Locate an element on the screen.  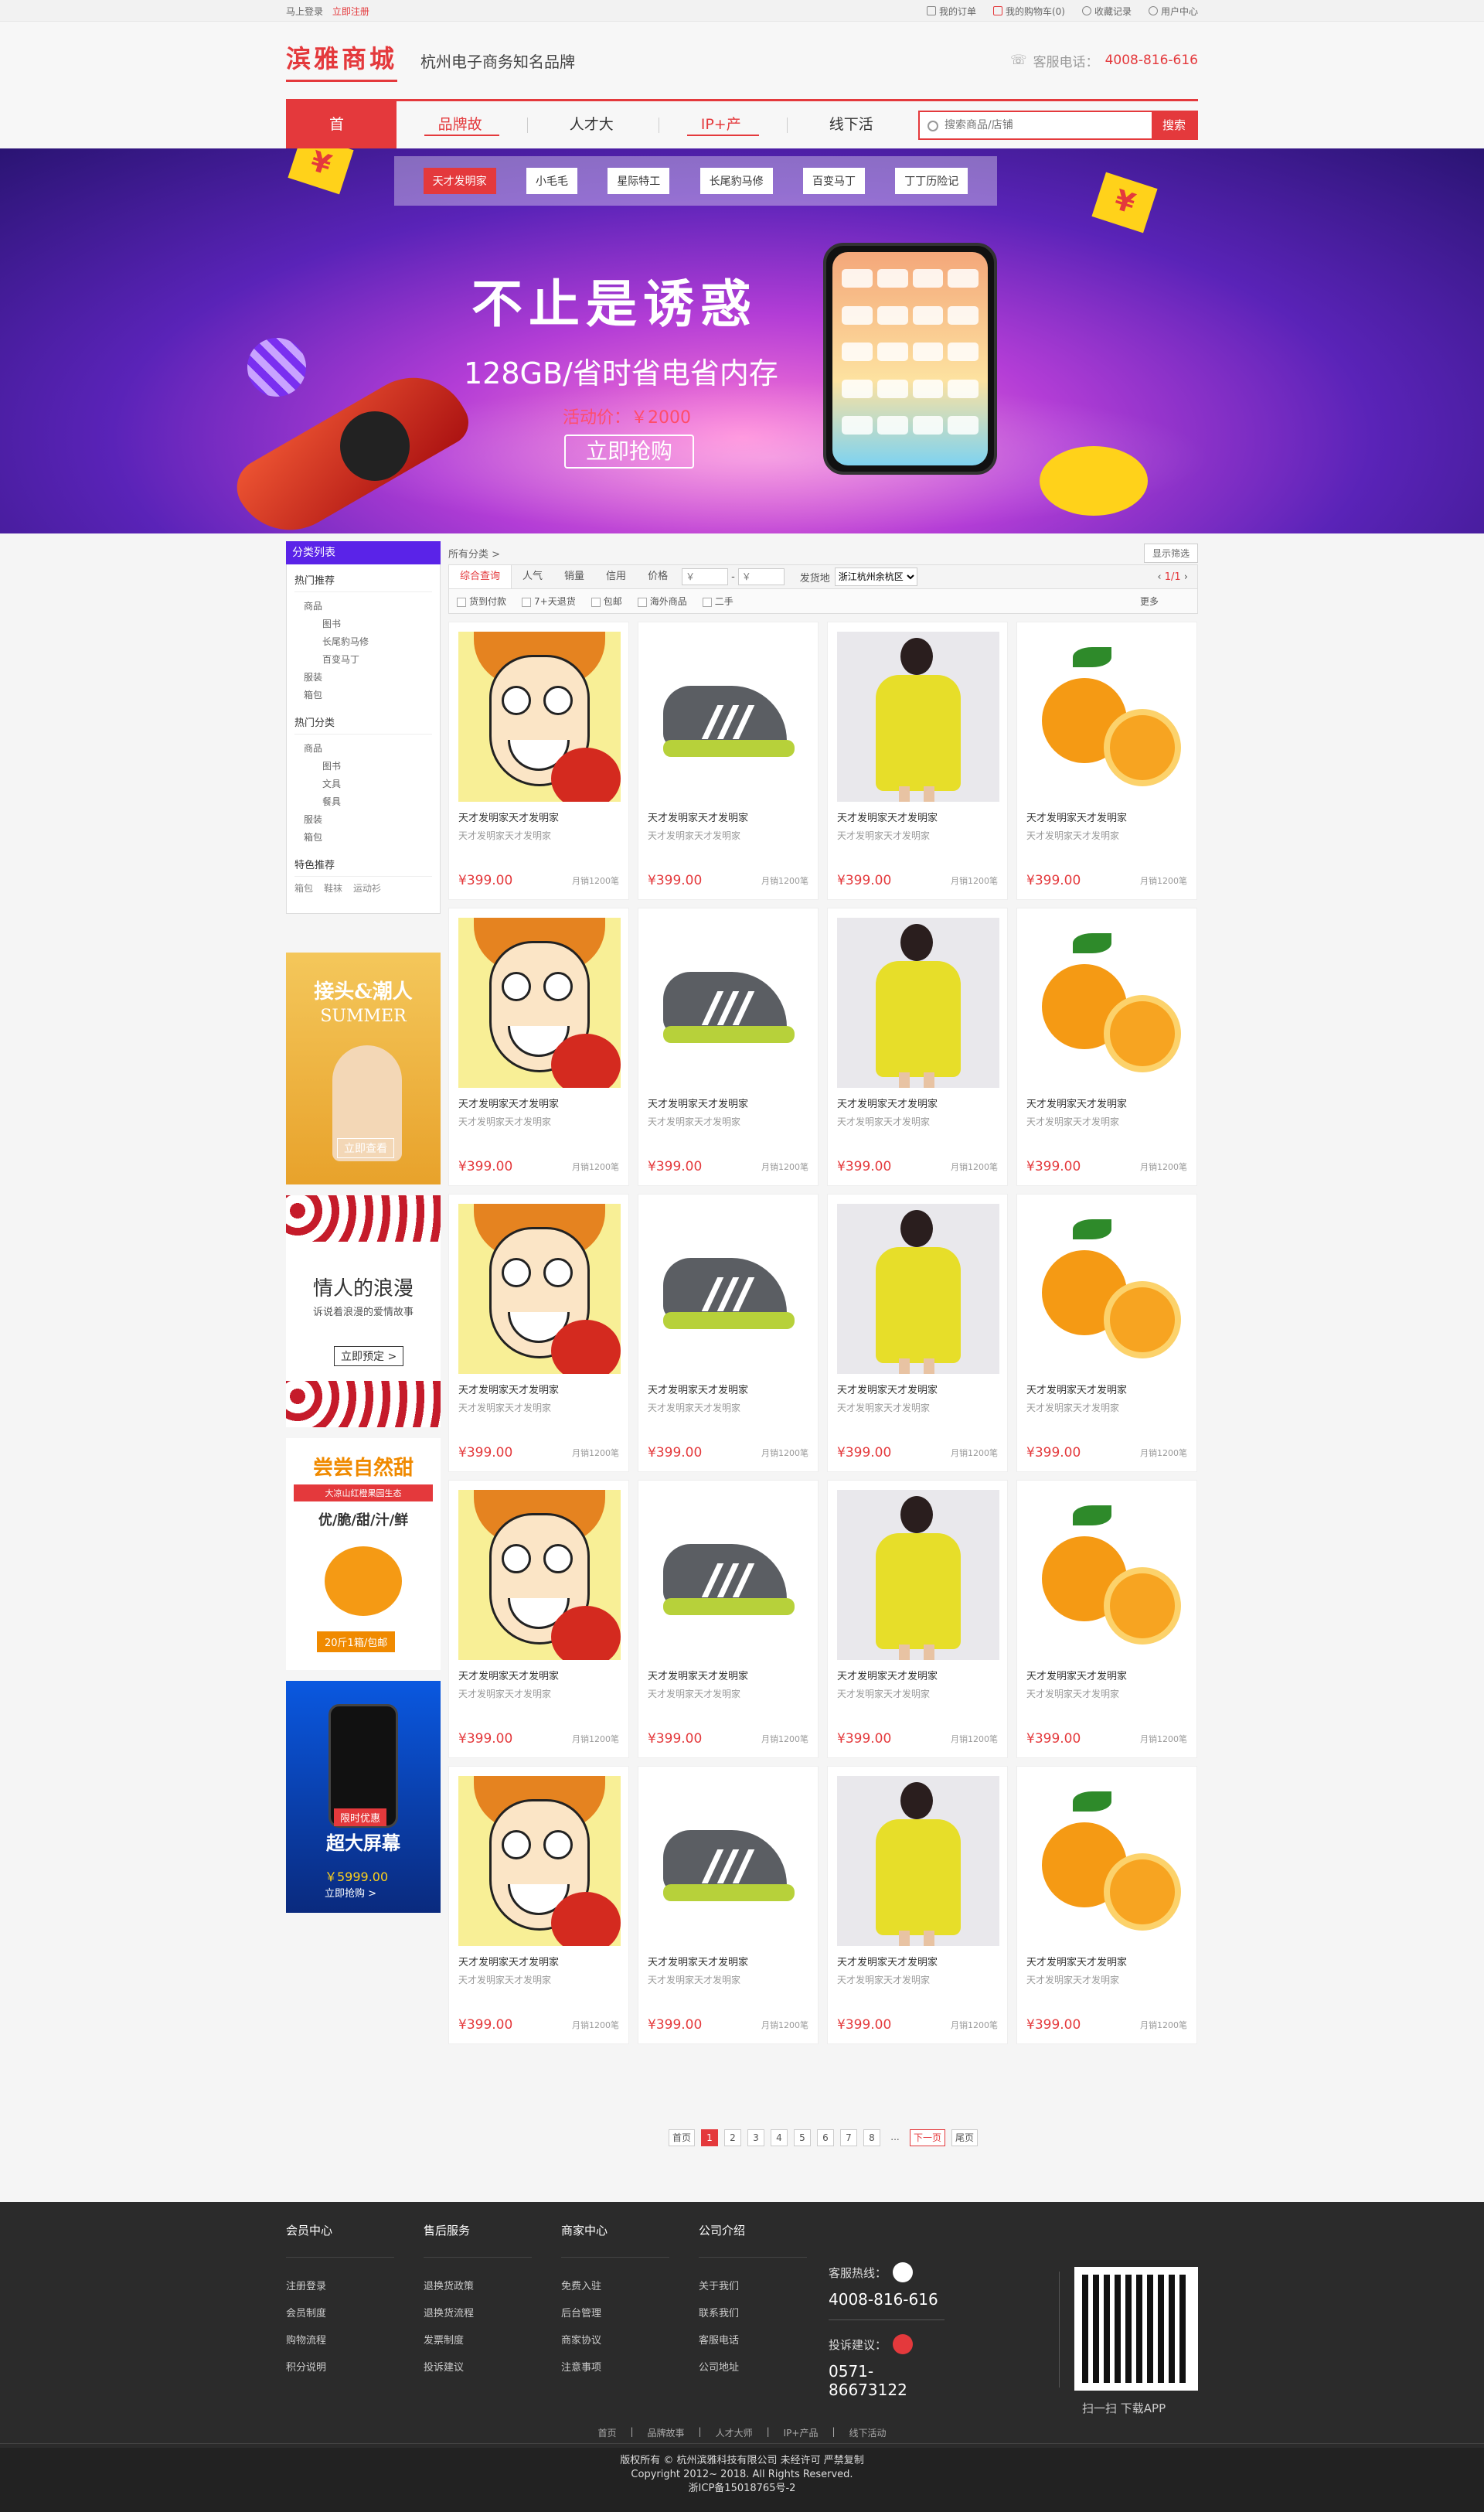
nav-talent: 人才大师 is located at coordinates (593, 140).